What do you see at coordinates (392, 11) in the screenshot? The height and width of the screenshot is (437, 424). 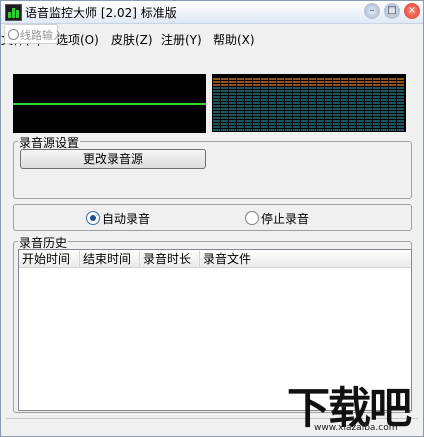 I see `maximize-button: □` at bounding box center [392, 11].